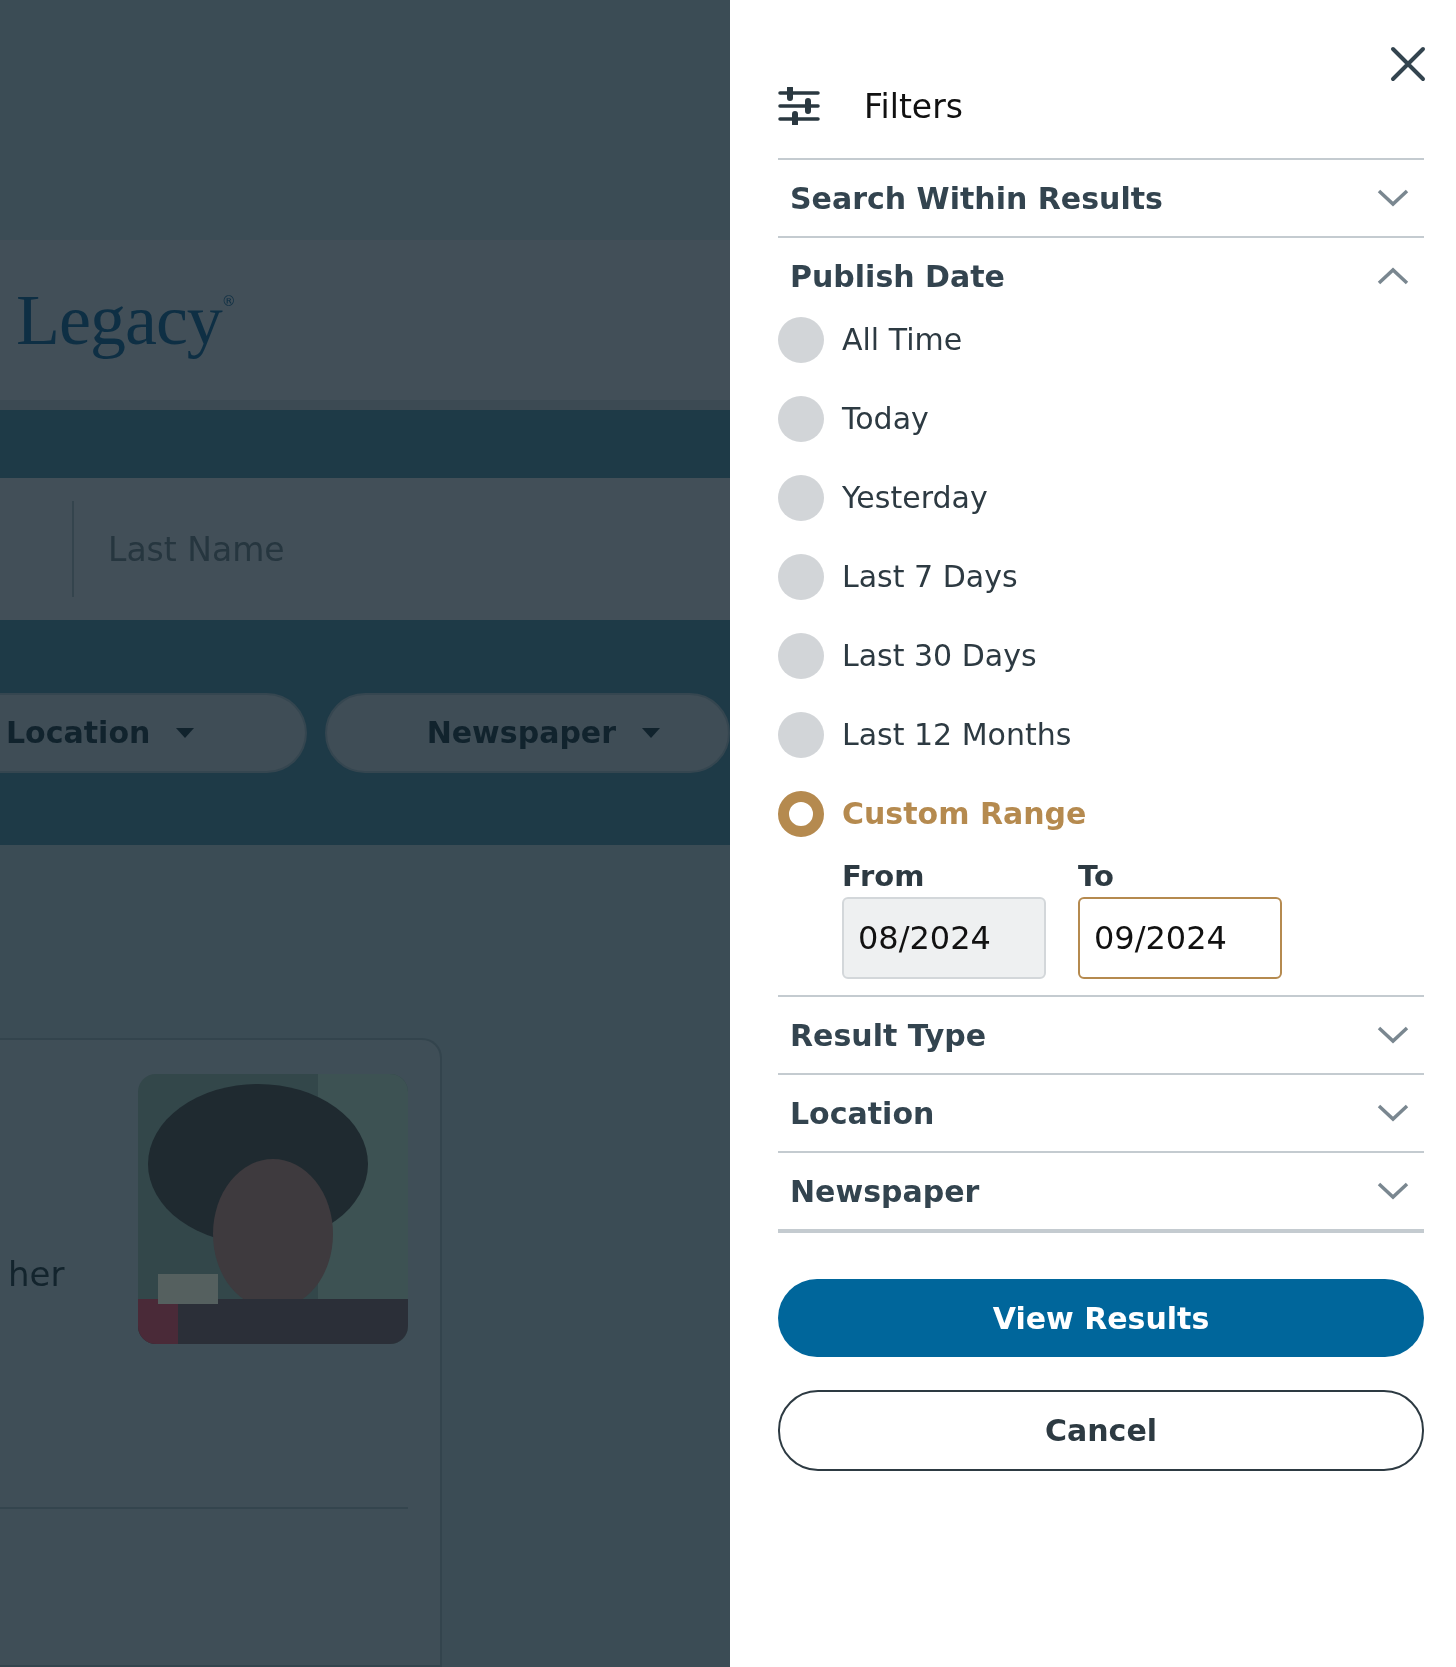  Describe the element at coordinates (913, 106) in the screenshot. I see `panel-title: Filters` at that location.